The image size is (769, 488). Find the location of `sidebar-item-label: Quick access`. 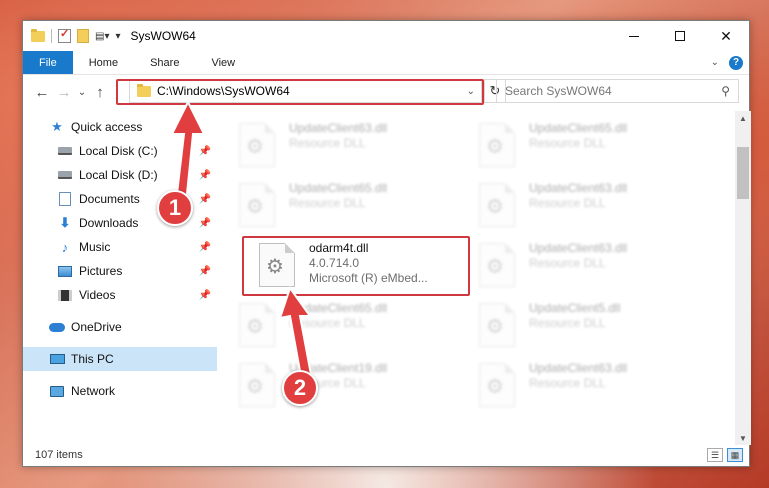

sidebar-item-label: Quick access is located at coordinates (107, 127).